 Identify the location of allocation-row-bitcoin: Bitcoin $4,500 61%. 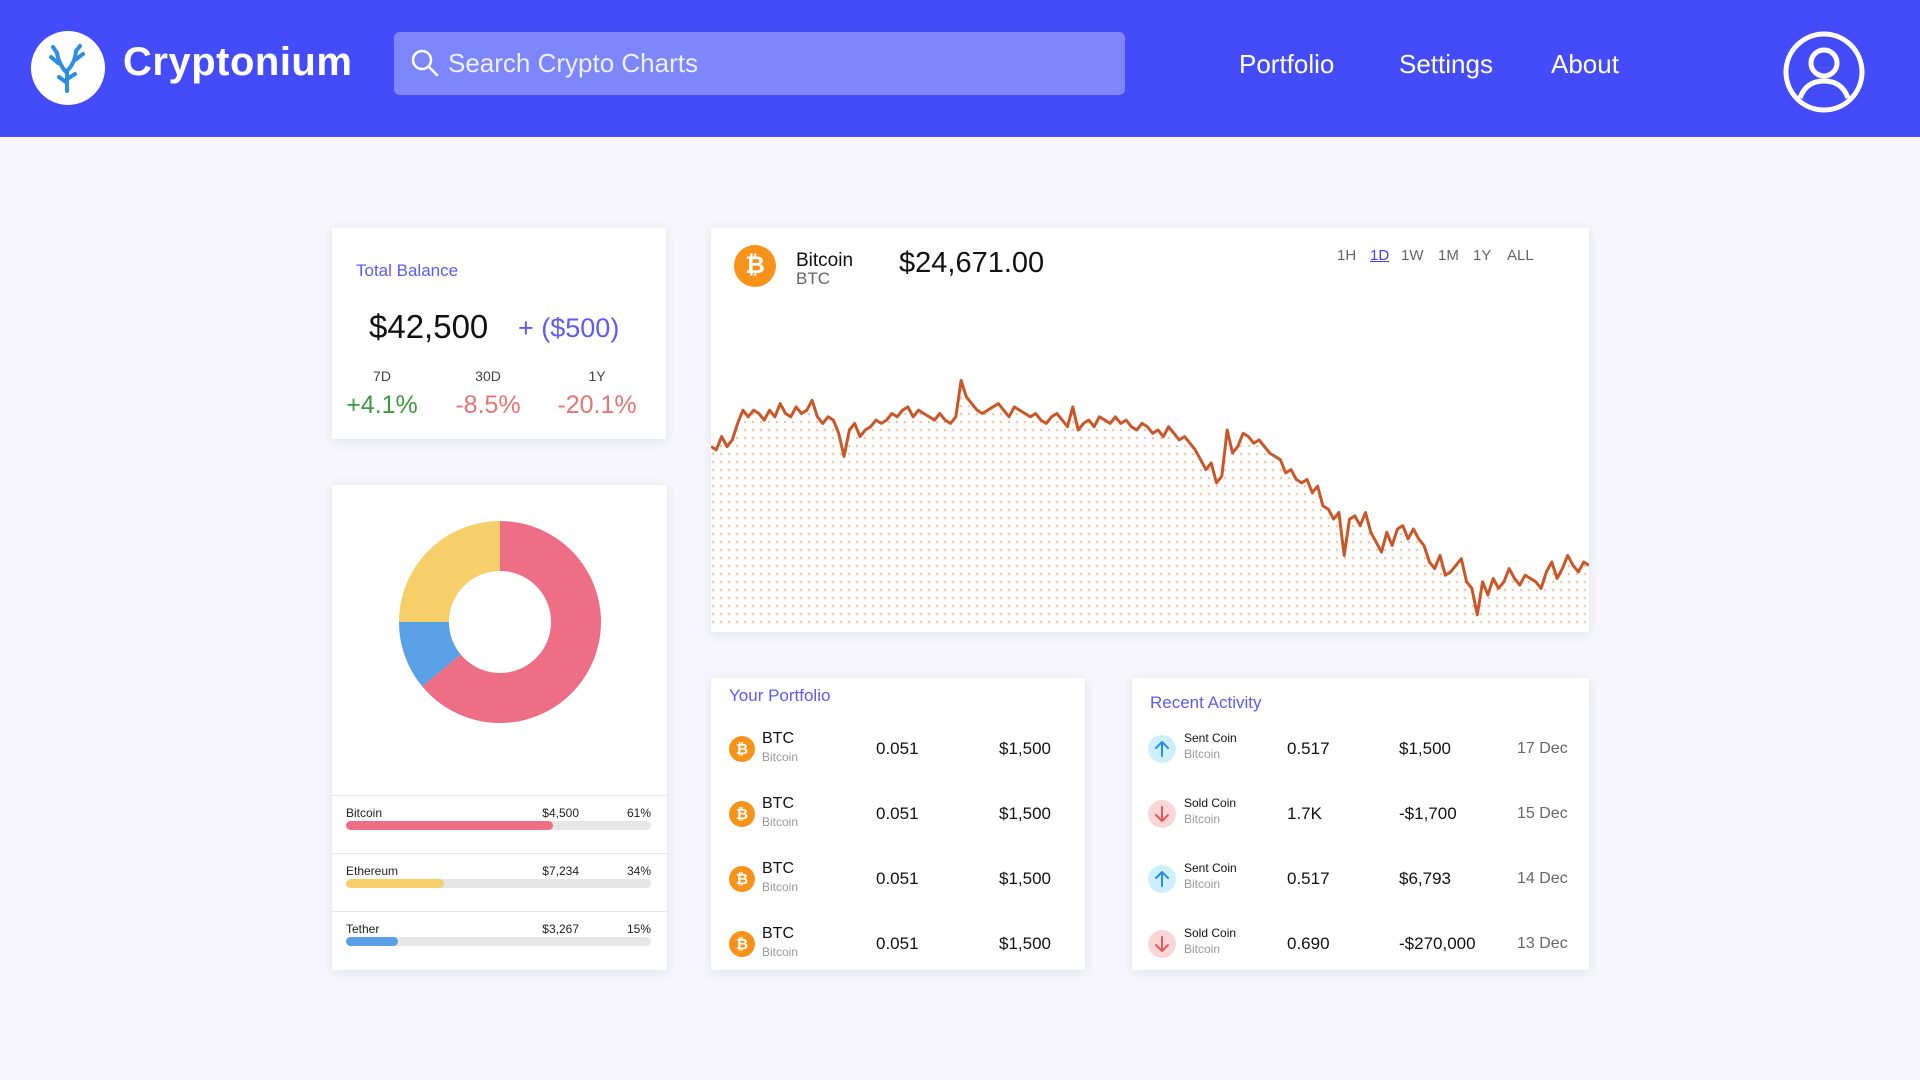
(499, 824).